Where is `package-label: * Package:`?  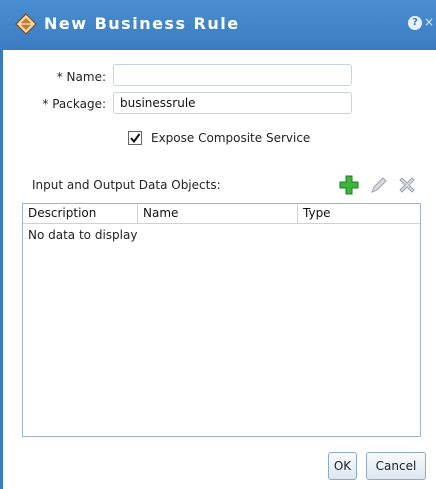
package-label: * Package: is located at coordinates (74, 104).